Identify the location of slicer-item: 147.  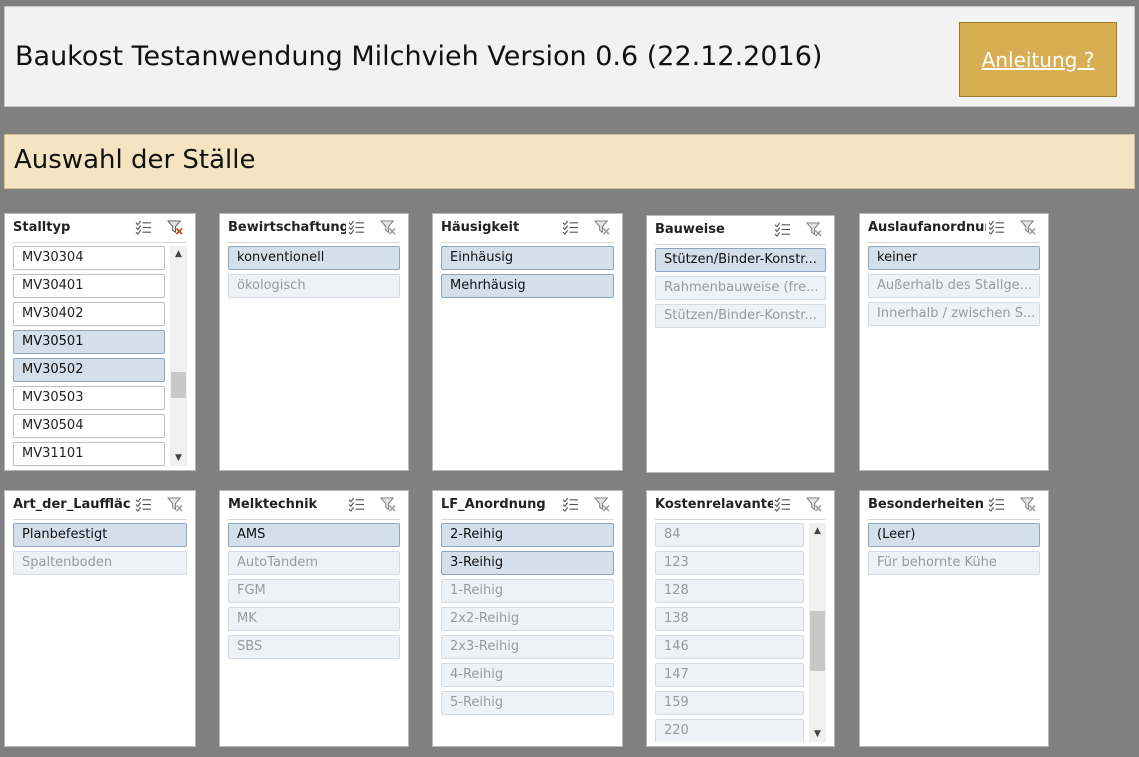
(729, 675).